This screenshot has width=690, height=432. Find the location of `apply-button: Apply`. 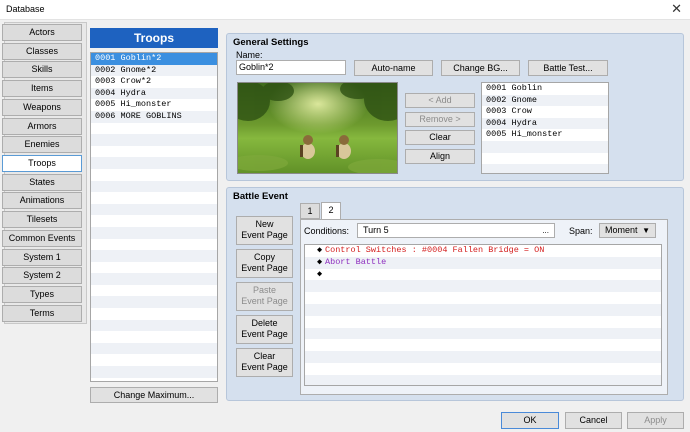

apply-button: Apply is located at coordinates (655, 420).